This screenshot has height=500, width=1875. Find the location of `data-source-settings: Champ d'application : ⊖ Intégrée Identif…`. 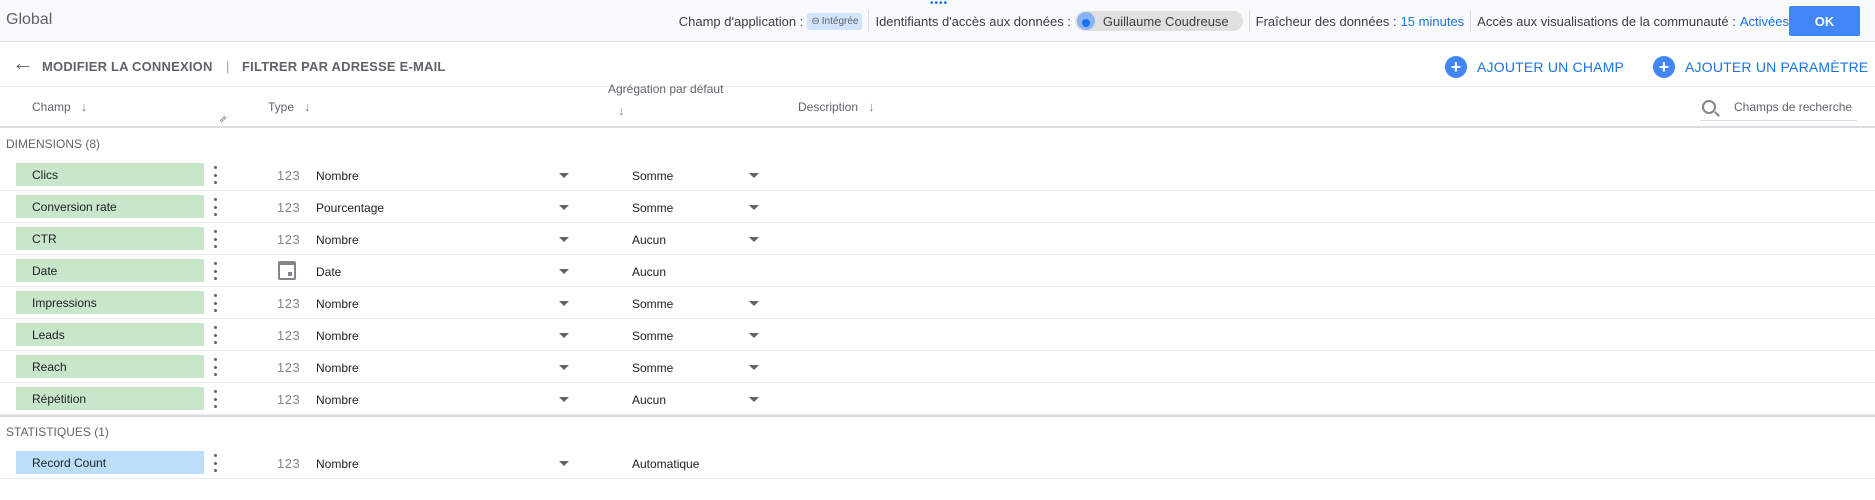

data-source-settings: Champ d'application : ⊖ Intégrée Identif… is located at coordinates (1234, 21).